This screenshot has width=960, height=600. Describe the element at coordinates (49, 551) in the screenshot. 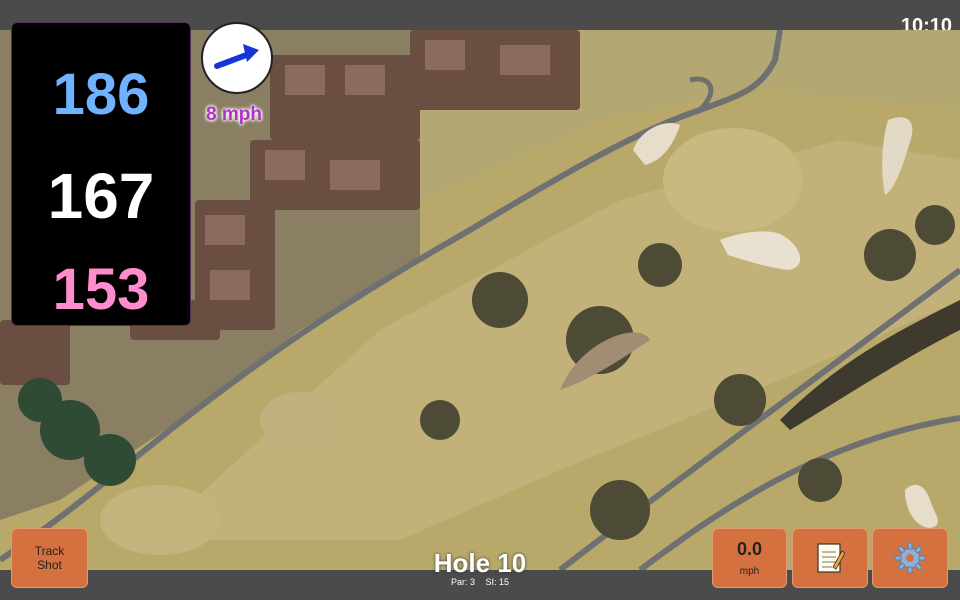

I see `track-shot-label-line1: Track` at that location.